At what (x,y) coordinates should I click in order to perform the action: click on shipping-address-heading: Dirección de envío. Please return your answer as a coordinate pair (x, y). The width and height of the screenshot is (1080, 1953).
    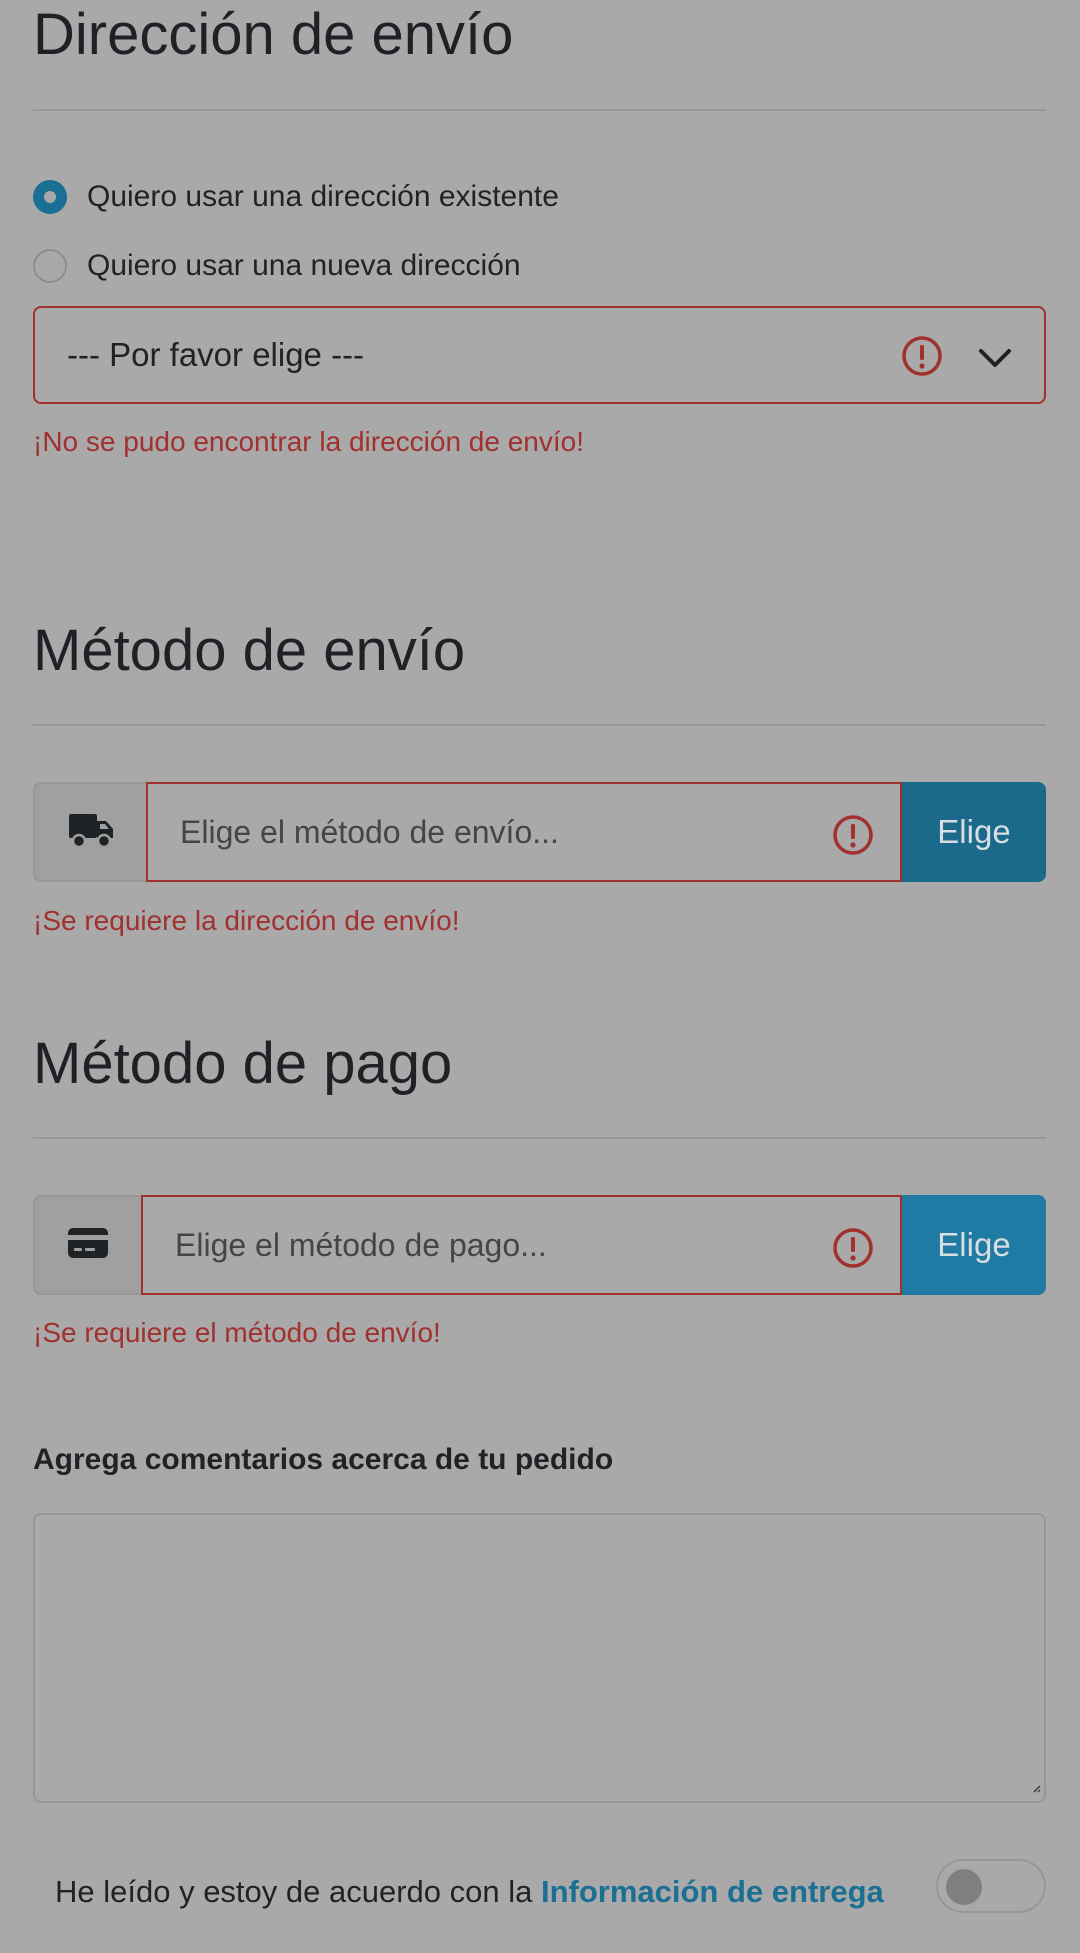
    Looking at the image, I should click on (273, 34).